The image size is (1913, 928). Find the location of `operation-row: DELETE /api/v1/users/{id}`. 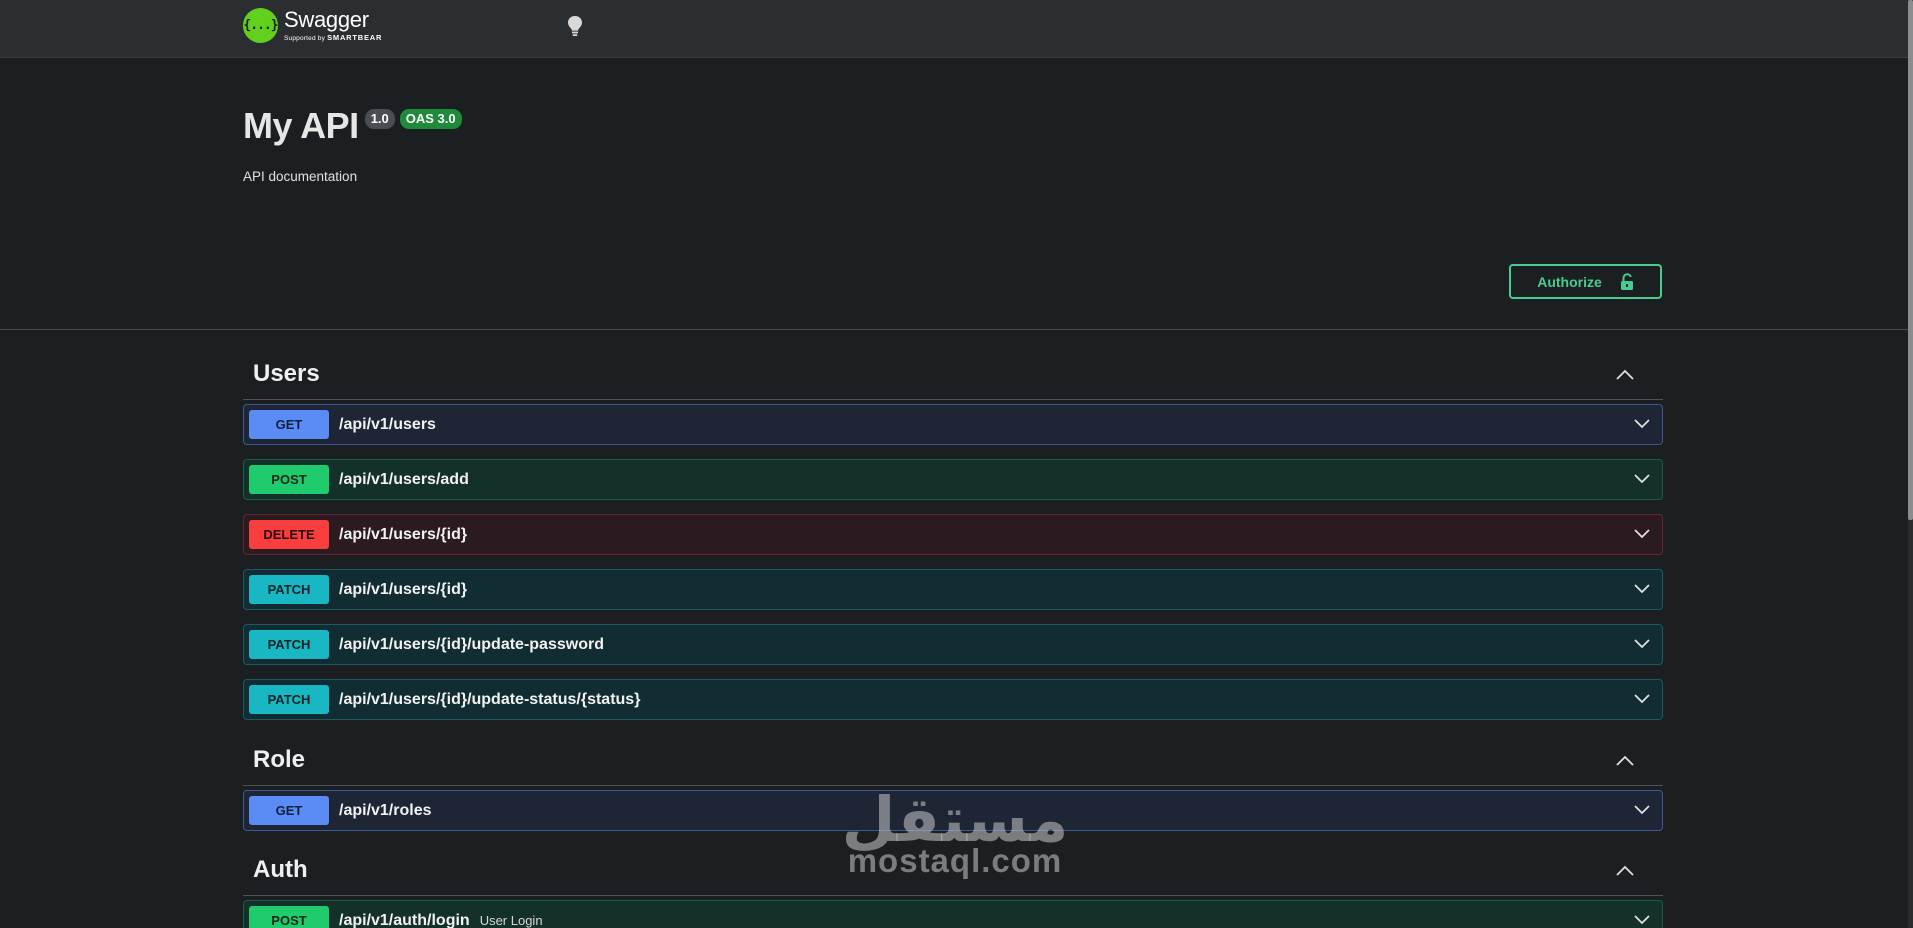

operation-row: DELETE /api/v1/users/{id} is located at coordinates (953, 534).